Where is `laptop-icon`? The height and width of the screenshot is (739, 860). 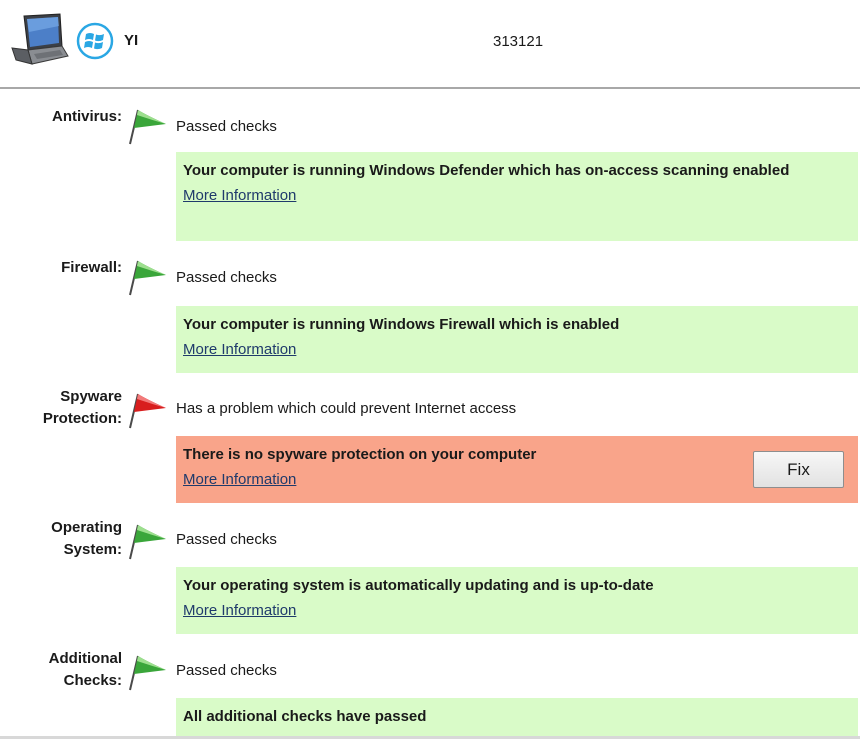 laptop-icon is located at coordinates (40, 39).